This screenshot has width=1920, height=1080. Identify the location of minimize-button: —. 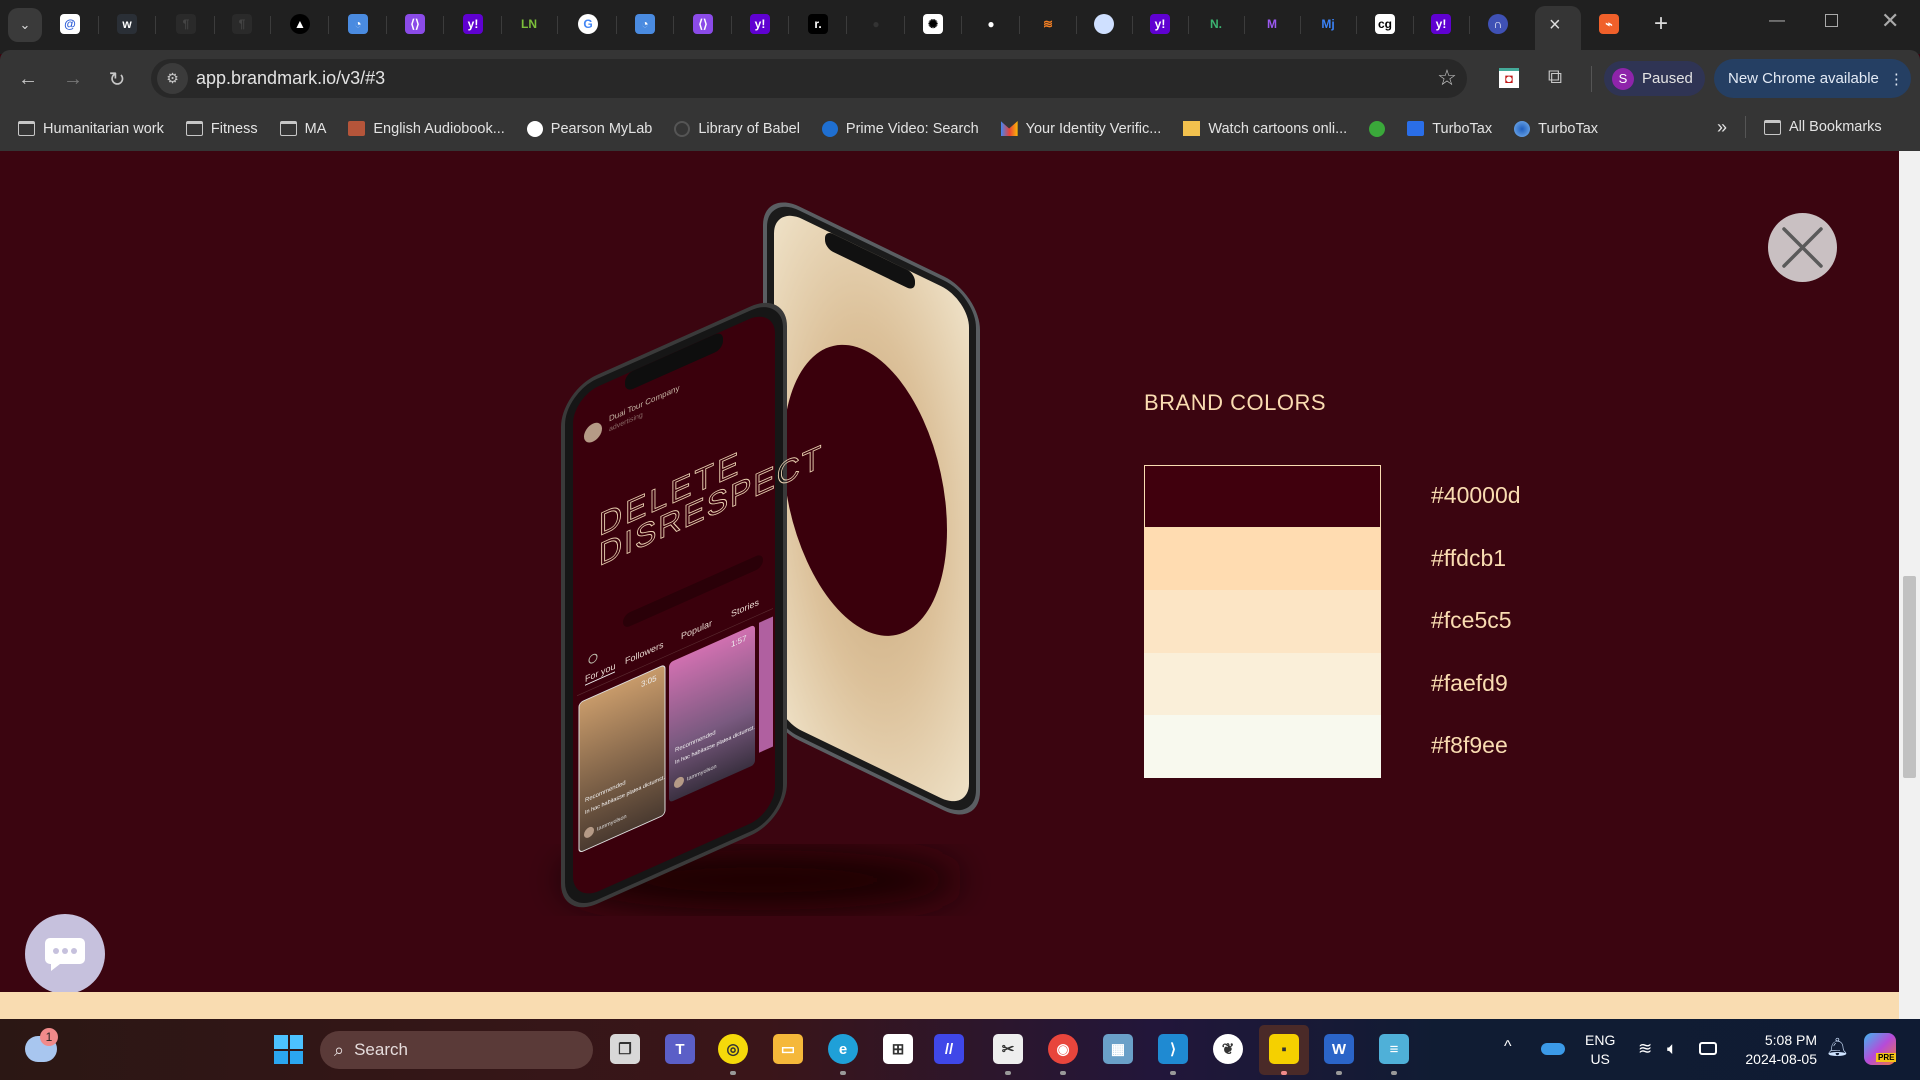
(1777, 21).